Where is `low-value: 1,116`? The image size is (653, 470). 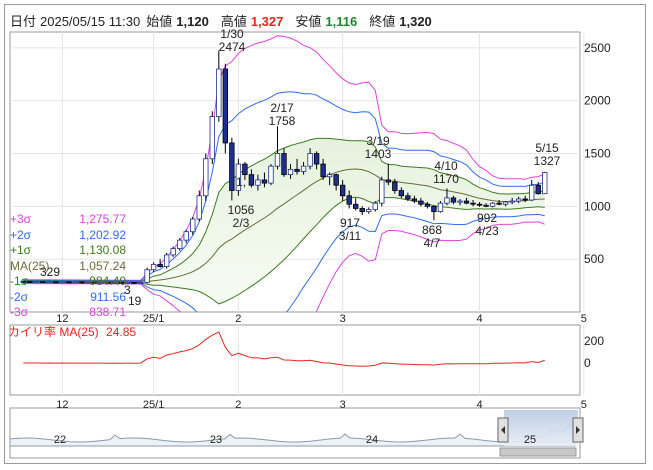 low-value: 1,116 is located at coordinates (341, 21).